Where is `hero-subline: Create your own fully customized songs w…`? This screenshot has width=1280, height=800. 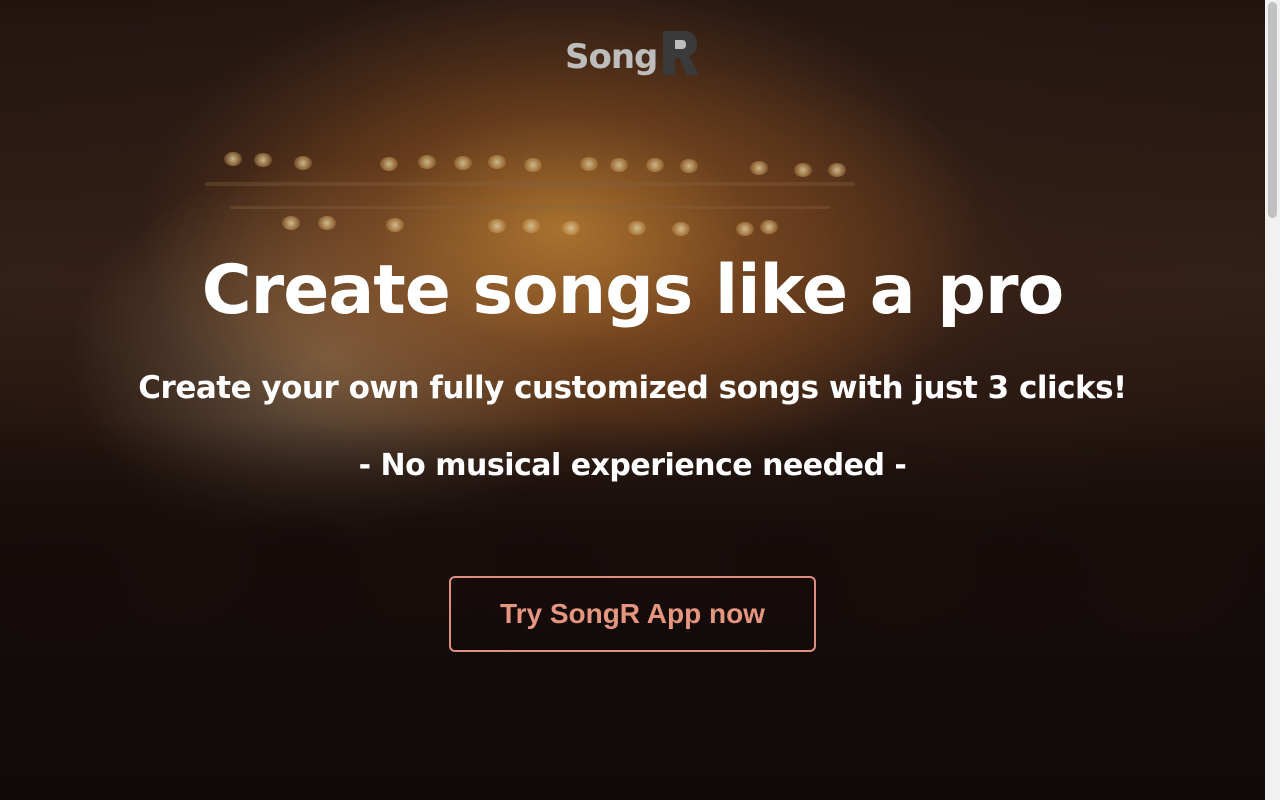
hero-subline: Create your own fully customized songs w… is located at coordinates (632, 388).